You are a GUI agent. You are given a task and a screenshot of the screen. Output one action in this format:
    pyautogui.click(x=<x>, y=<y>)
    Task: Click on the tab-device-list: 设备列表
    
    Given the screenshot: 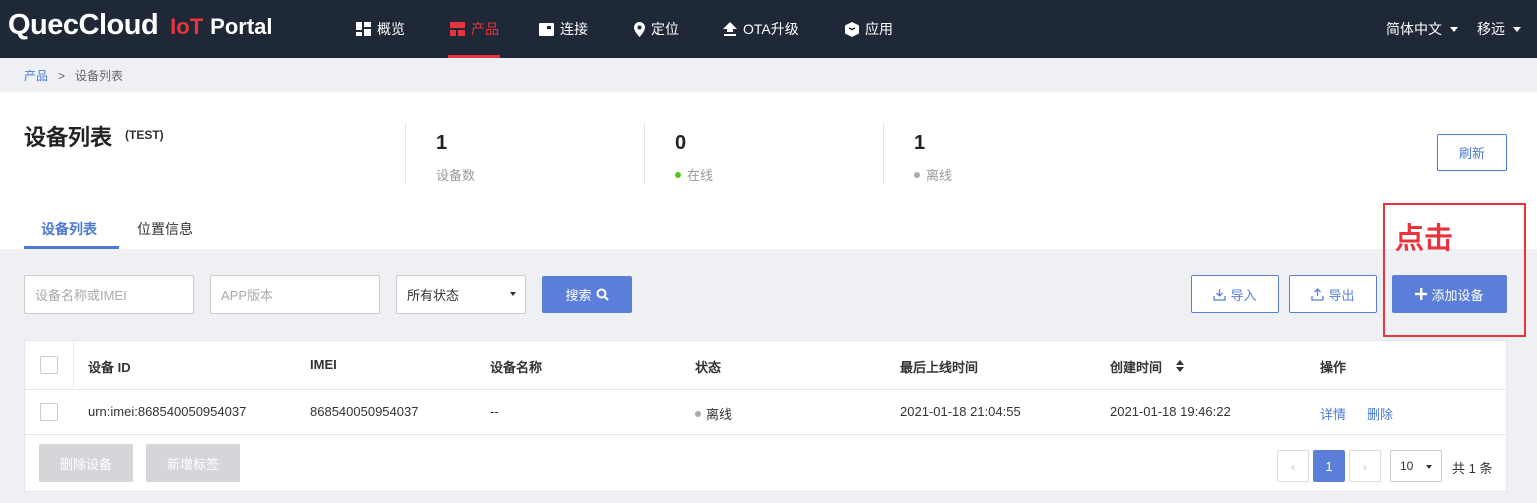 What is the action you would take?
    pyautogui.click(x=69, y=229)
    